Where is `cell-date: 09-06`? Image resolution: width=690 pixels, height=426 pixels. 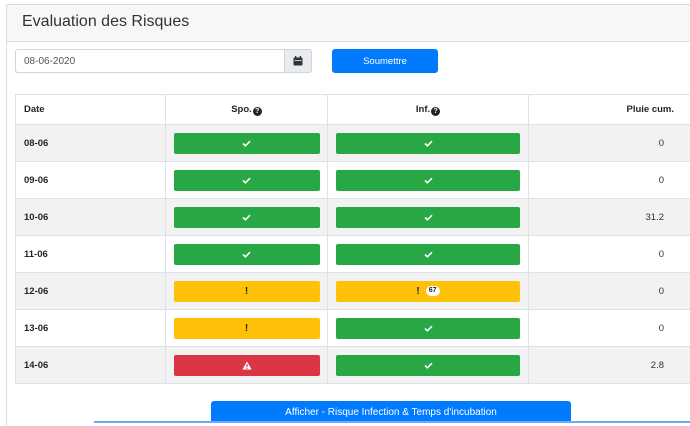 cell-date: 09-06 is located at coordinates (90, 180).